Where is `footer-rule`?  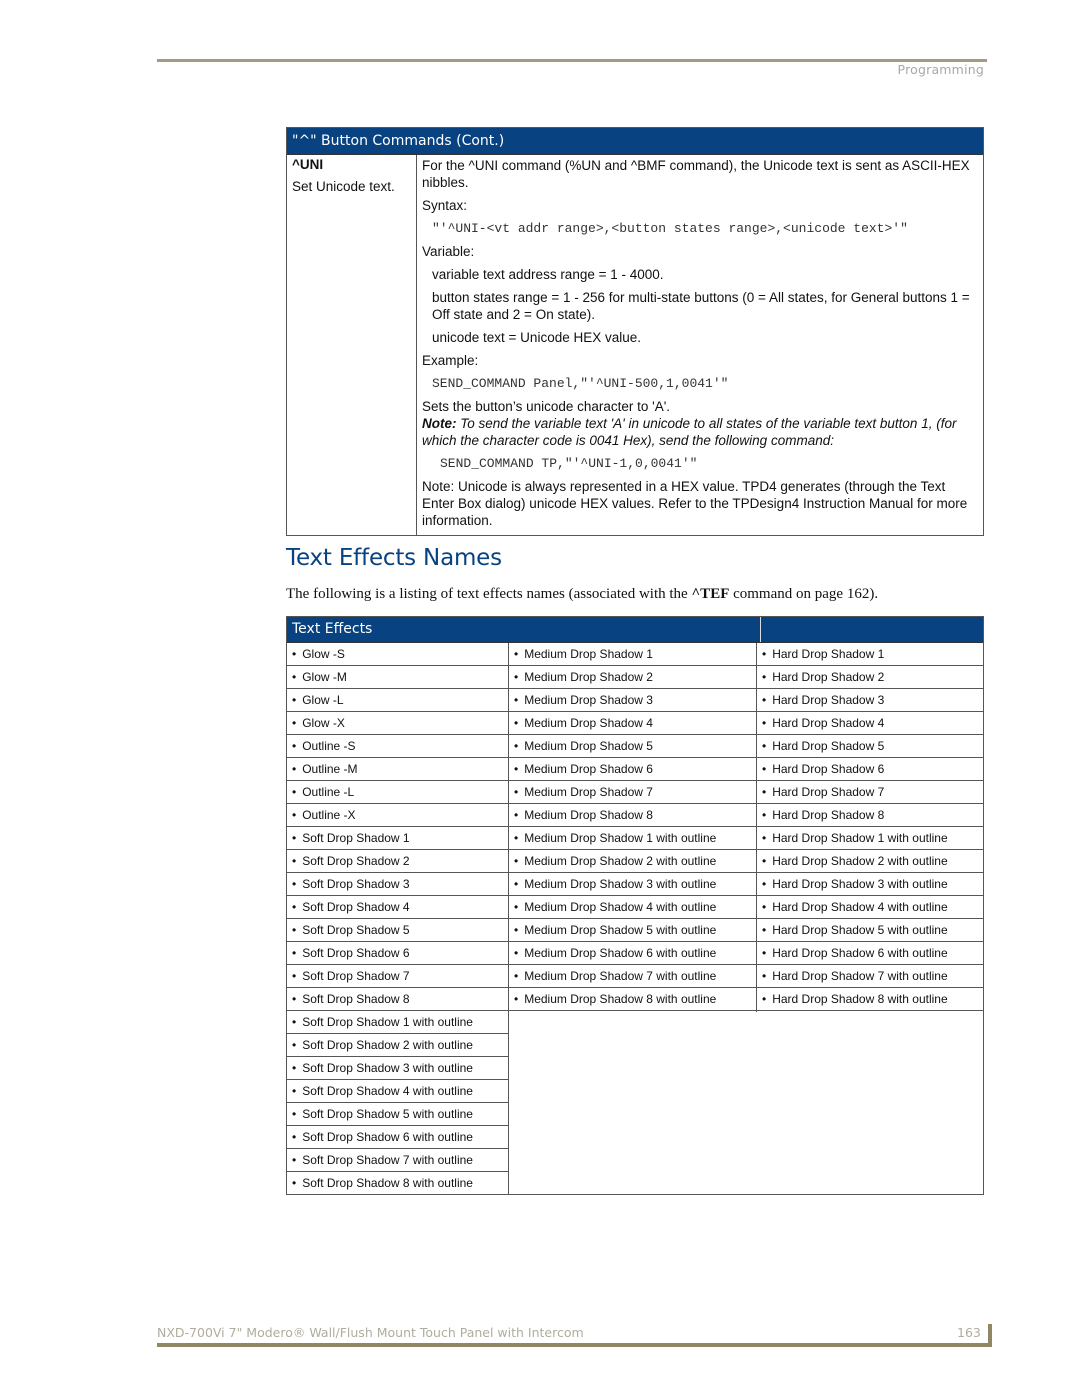
footer-rule is located at coordinates (574, 1345).